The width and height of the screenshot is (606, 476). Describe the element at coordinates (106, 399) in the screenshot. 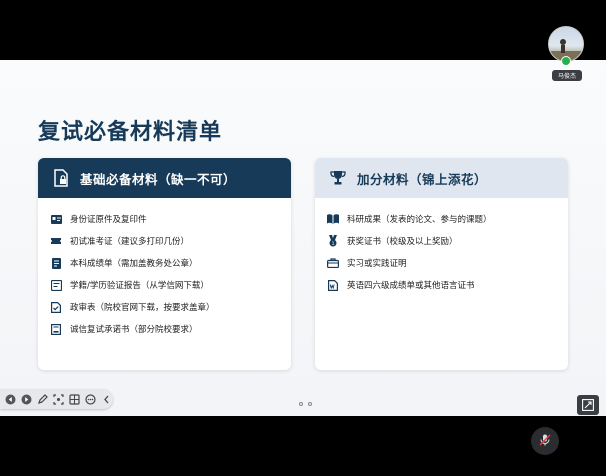

I see `collapse-toolbar-icon` at that location.